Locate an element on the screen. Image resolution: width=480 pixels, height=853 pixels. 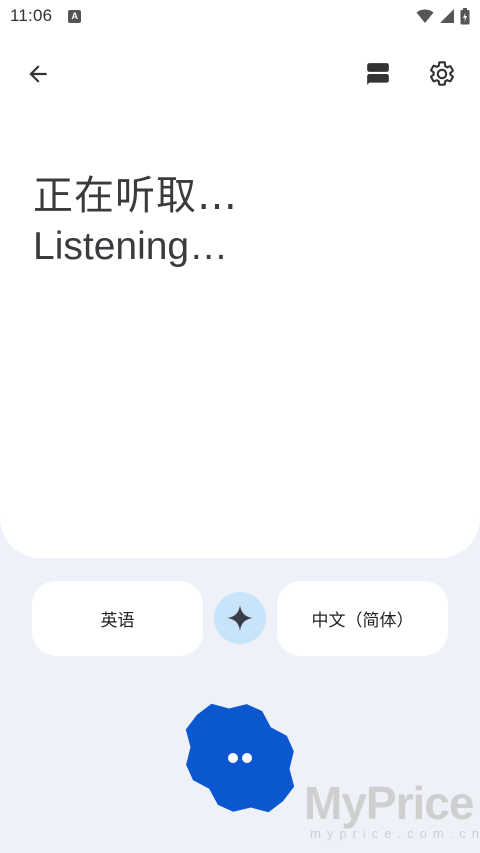
gear-icon is located at coordinates (442, 73).